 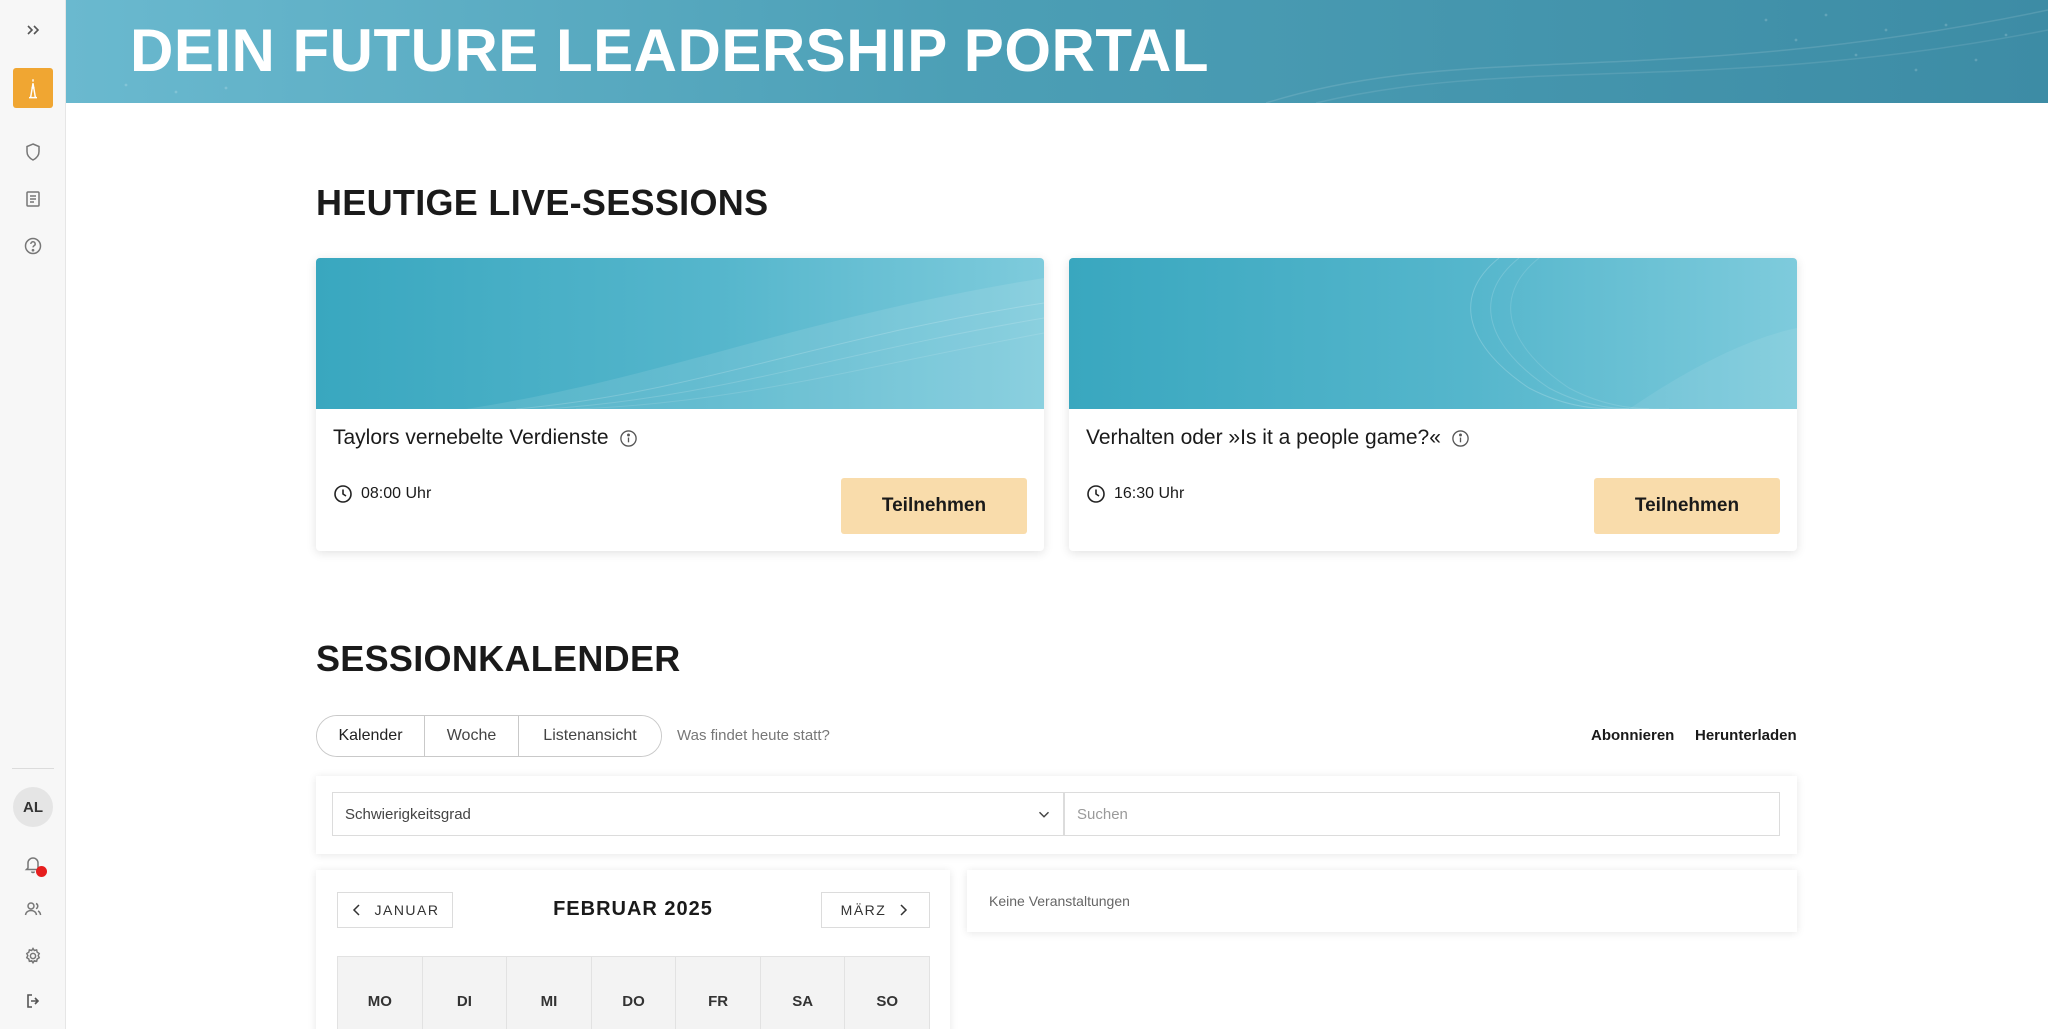 What do you see at coordinates (472, 736) in the screenshot?
I see `tab-week: Woche` at bounding box center [472, 736].